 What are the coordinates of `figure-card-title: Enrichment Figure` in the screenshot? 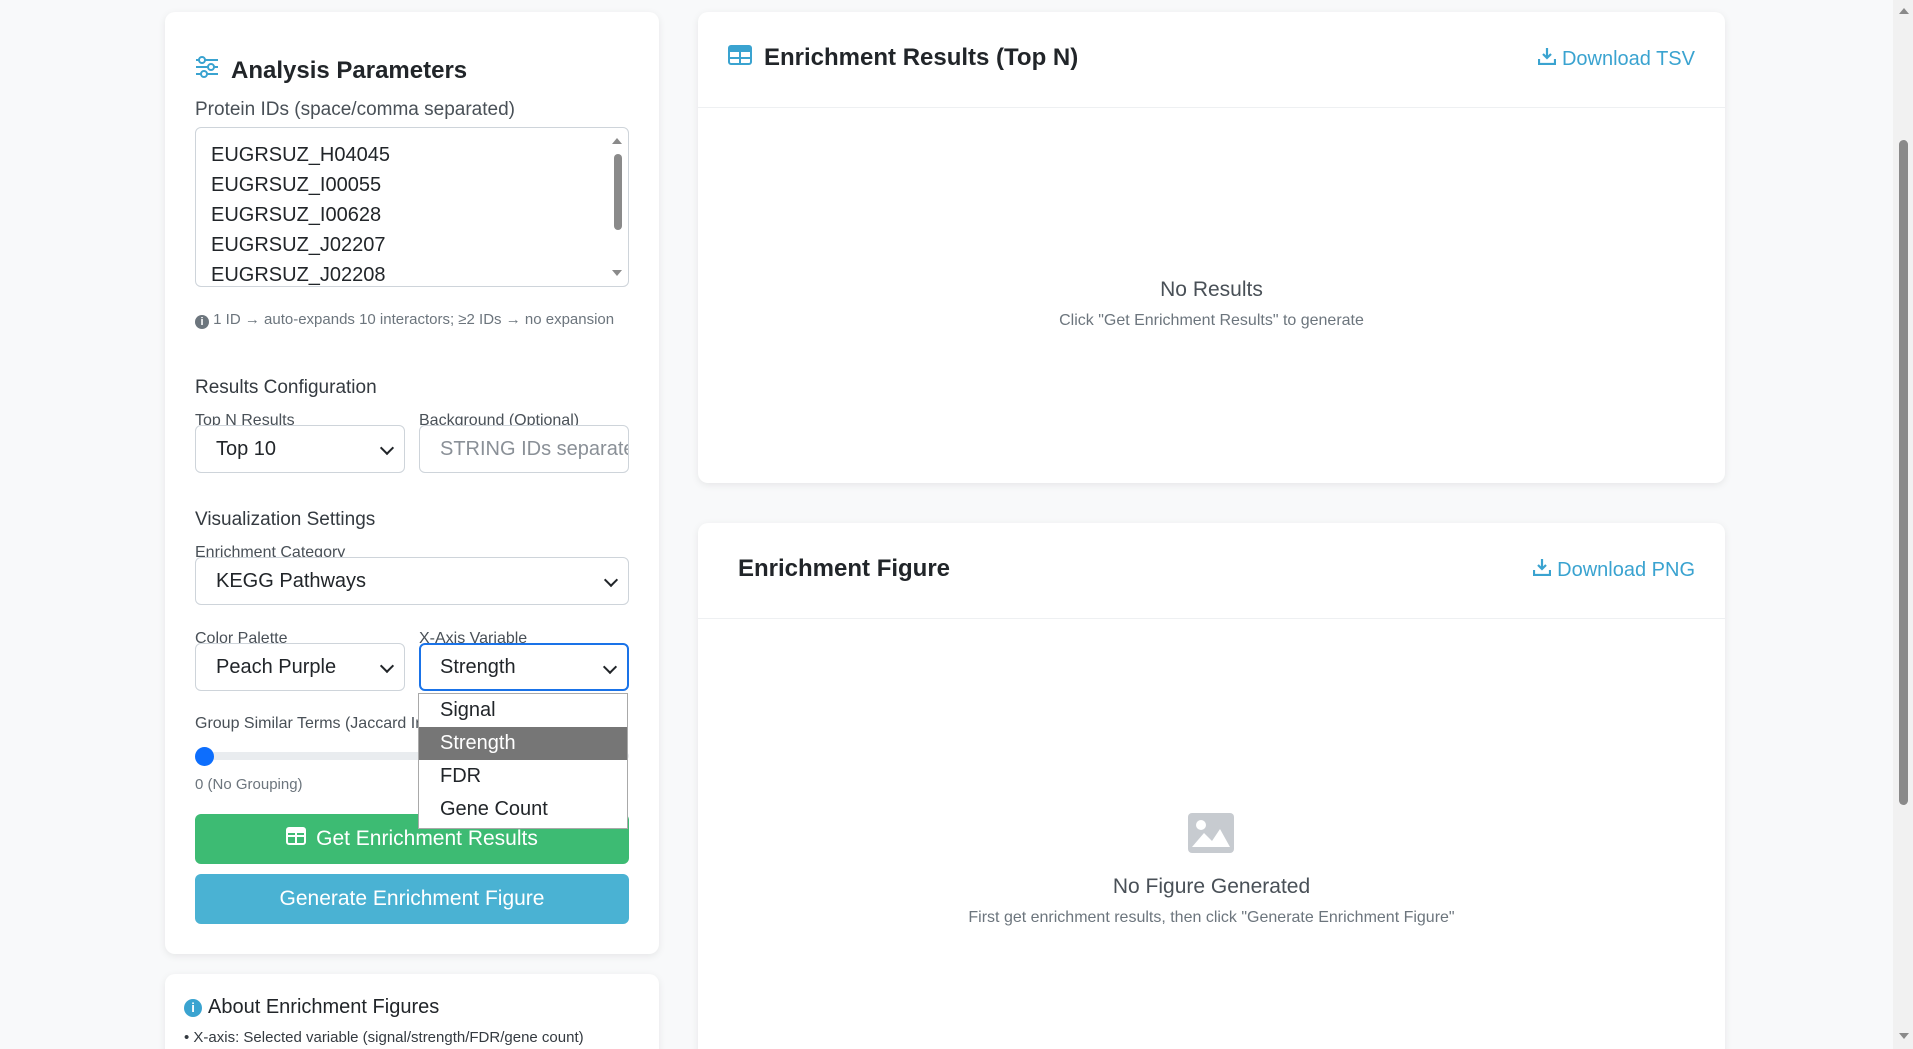 It's located at (844, 569).